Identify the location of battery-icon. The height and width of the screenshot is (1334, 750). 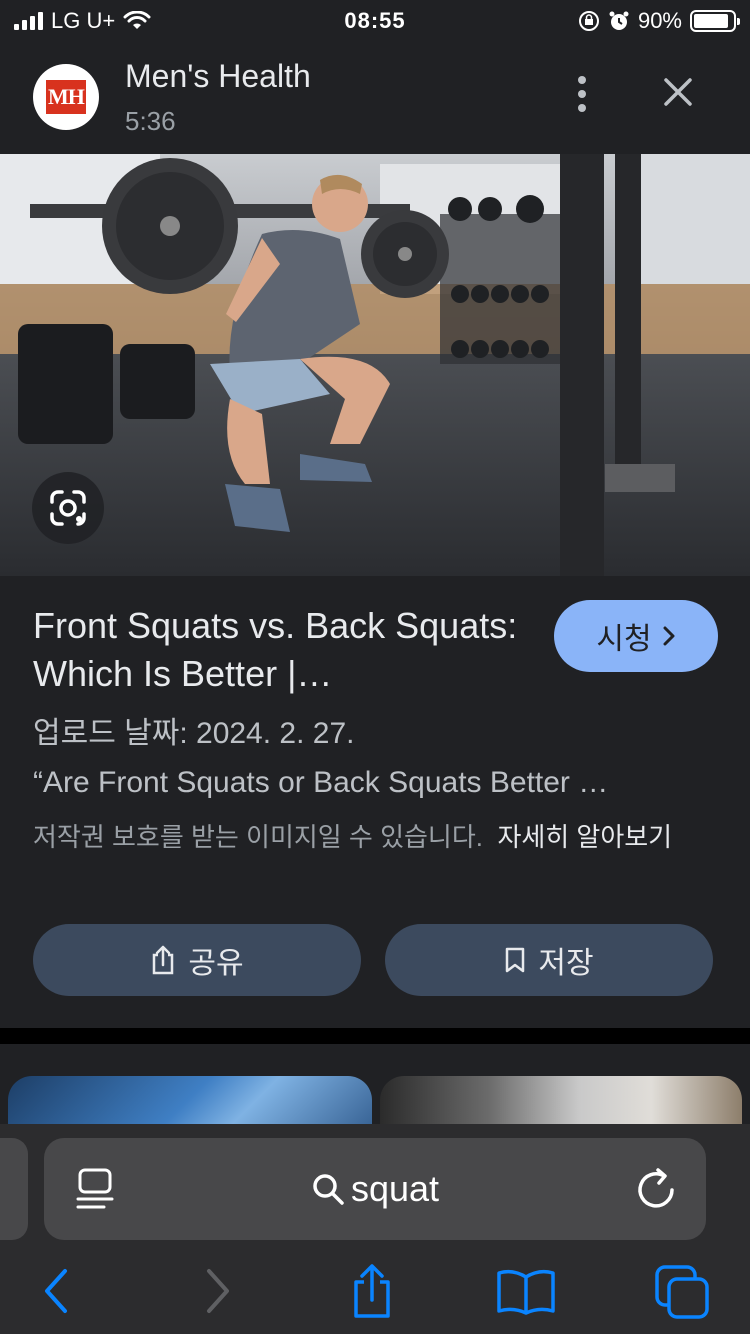
(715, 21).